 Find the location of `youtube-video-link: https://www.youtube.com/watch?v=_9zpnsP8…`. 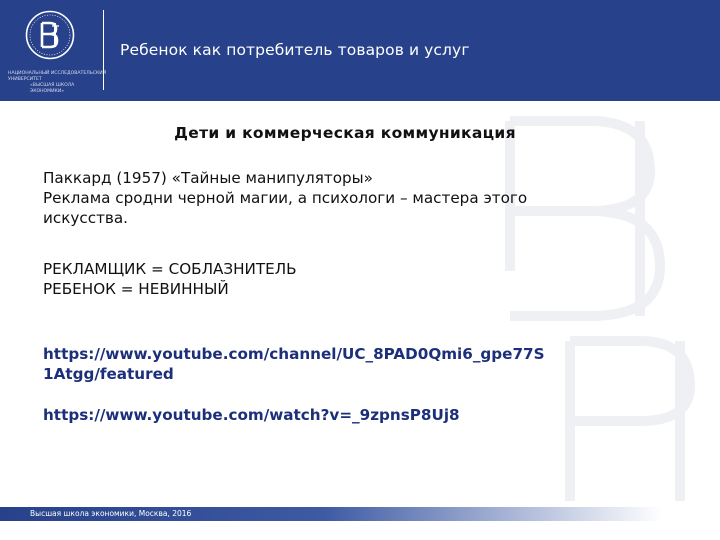

youtube-video-link: https://www.youtube.com/watch?v=_9zpnsP8… is located at coordinates (348, 415).